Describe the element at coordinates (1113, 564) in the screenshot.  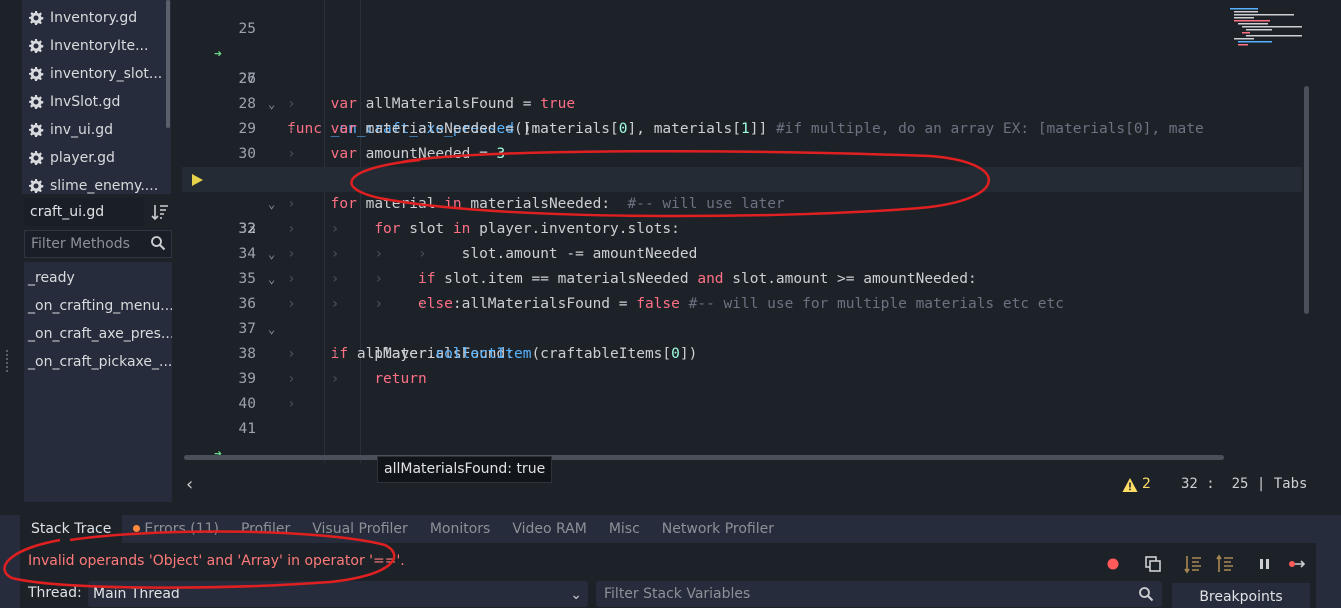
I see `record-icon` at that location.